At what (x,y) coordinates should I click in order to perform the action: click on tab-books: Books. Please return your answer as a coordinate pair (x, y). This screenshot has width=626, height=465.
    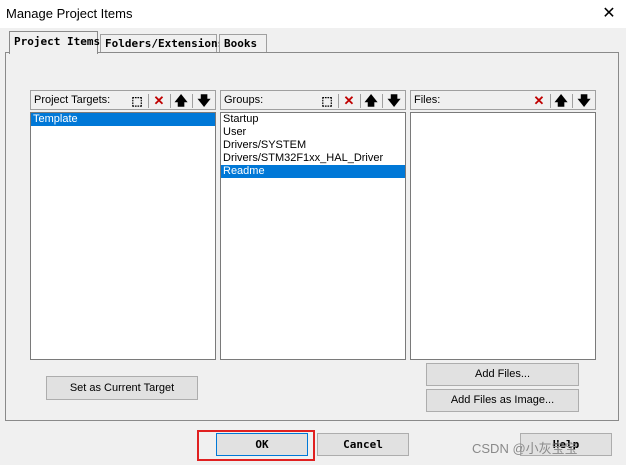
    Looking at the image, I should click on (243, 43).